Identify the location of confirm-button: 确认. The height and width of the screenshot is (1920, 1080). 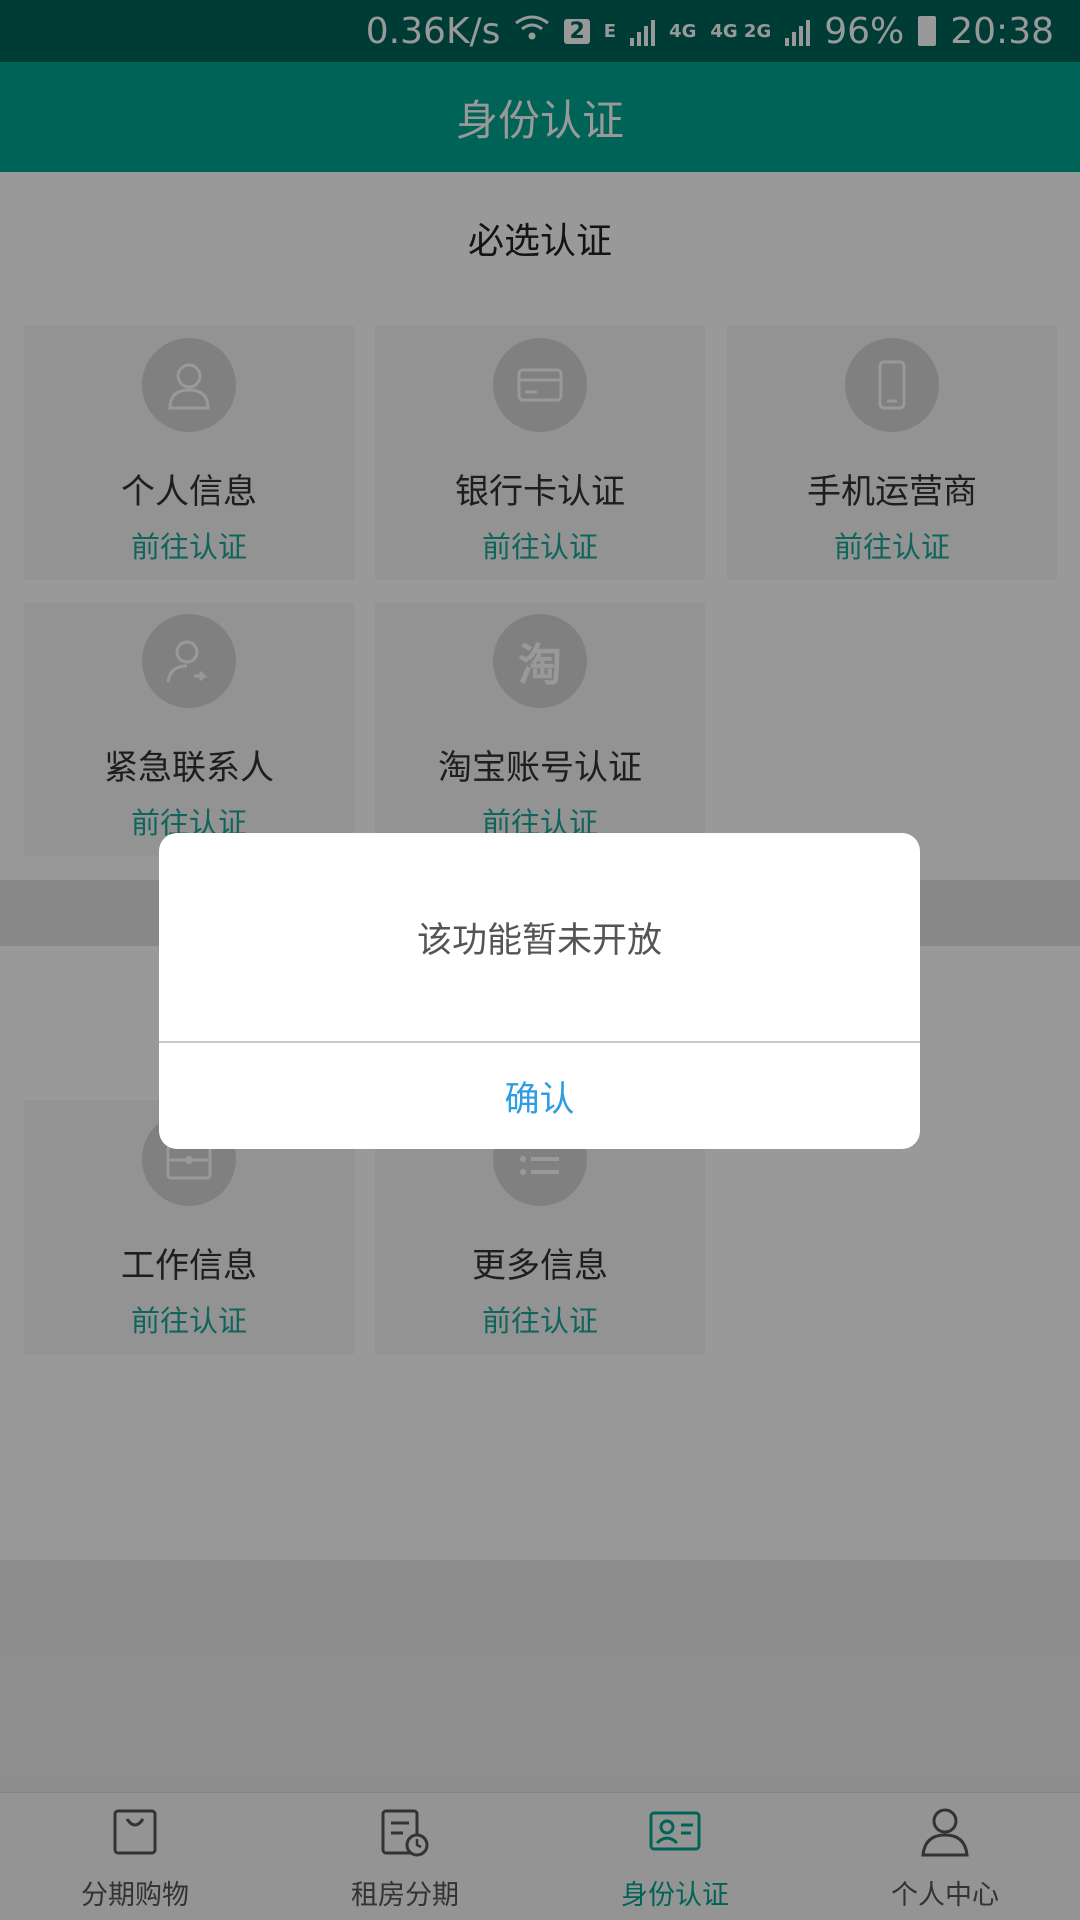
(539, 1096).